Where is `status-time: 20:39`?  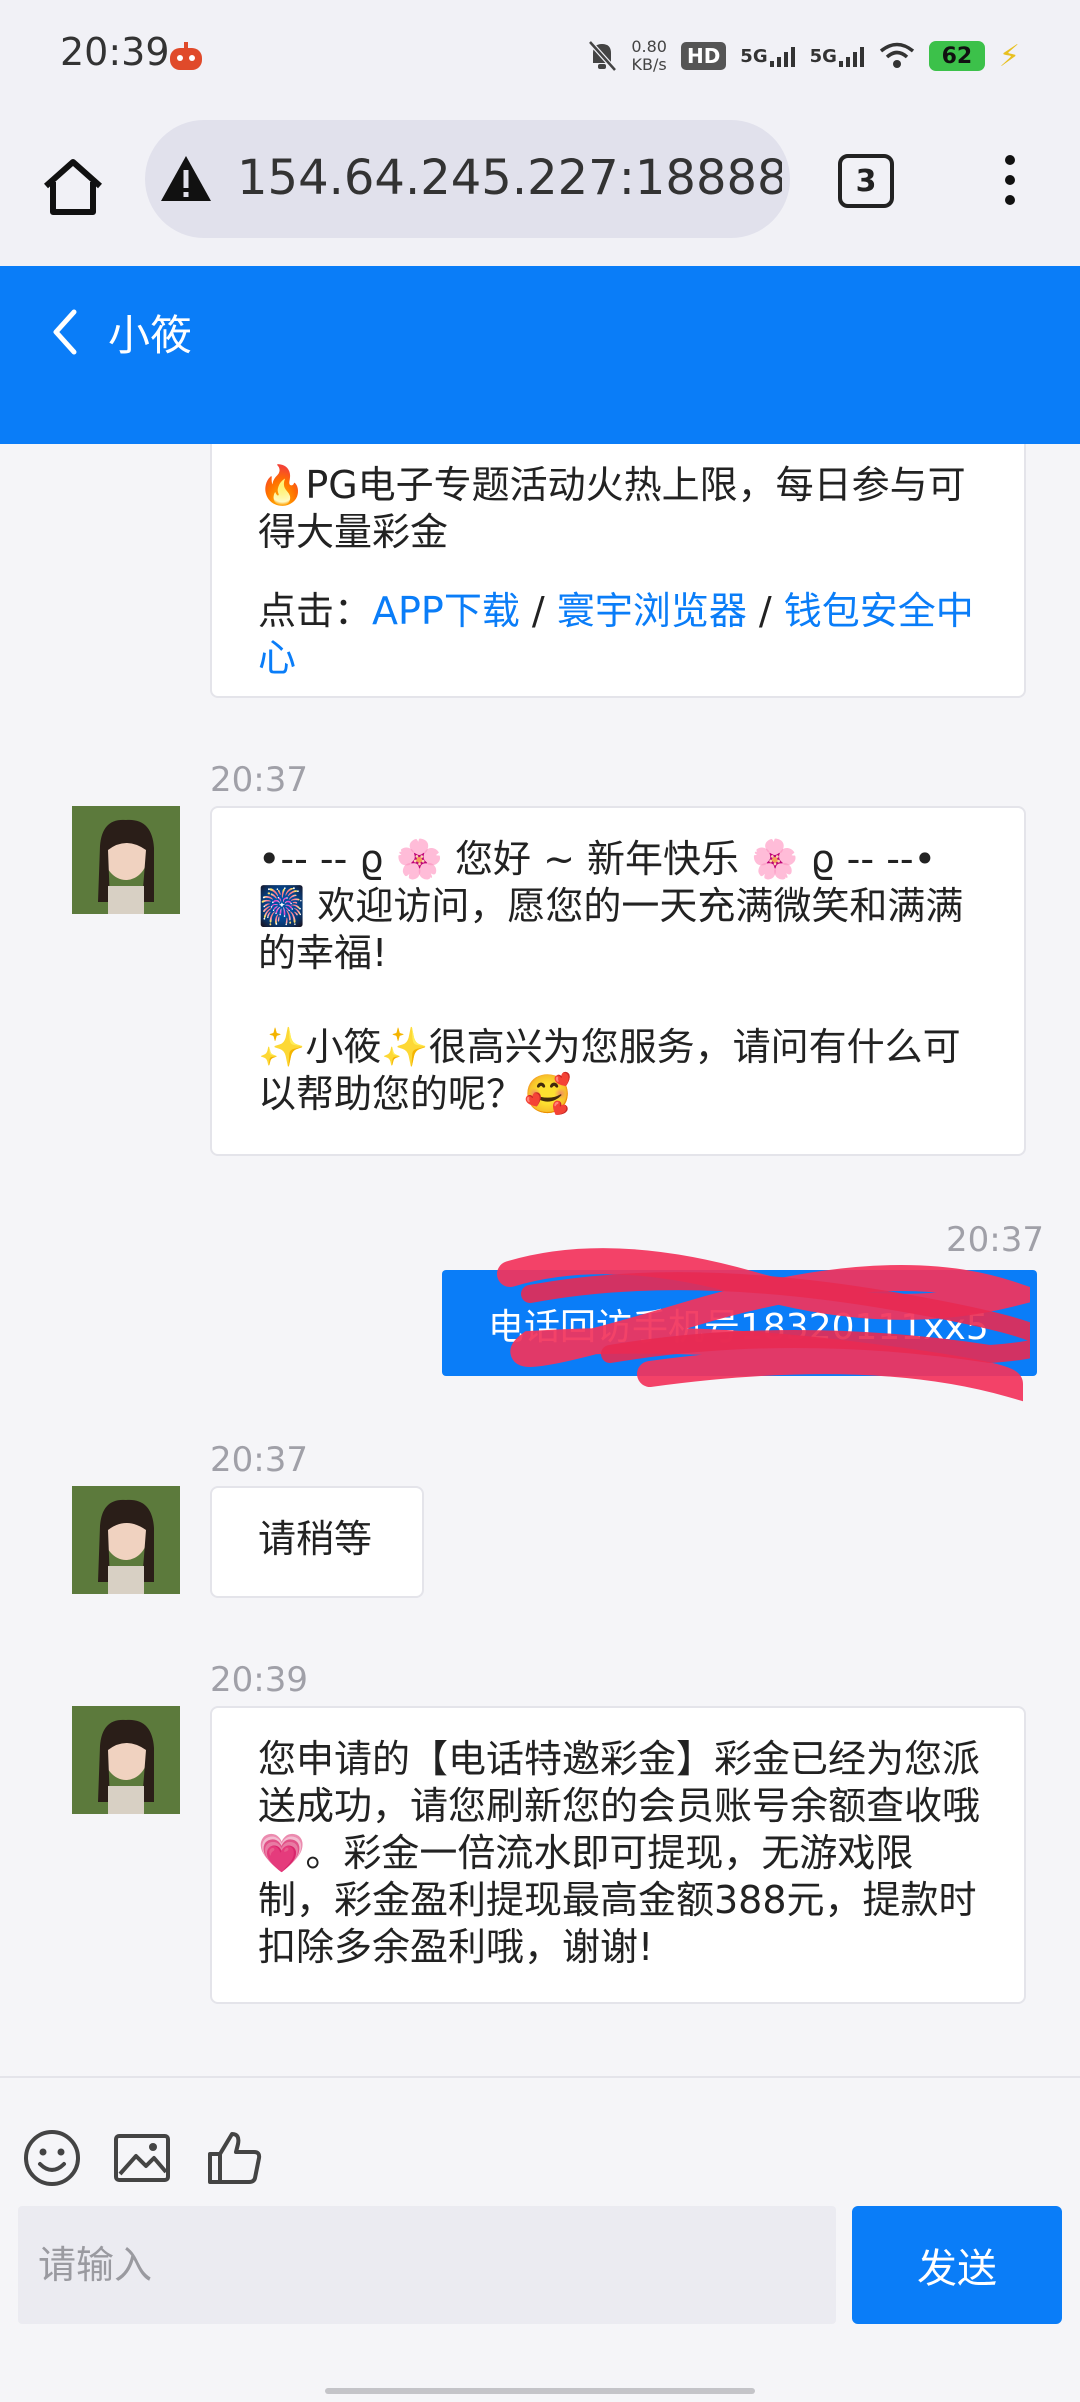 status-time: 20:39 is located at coordinates (115, 52).